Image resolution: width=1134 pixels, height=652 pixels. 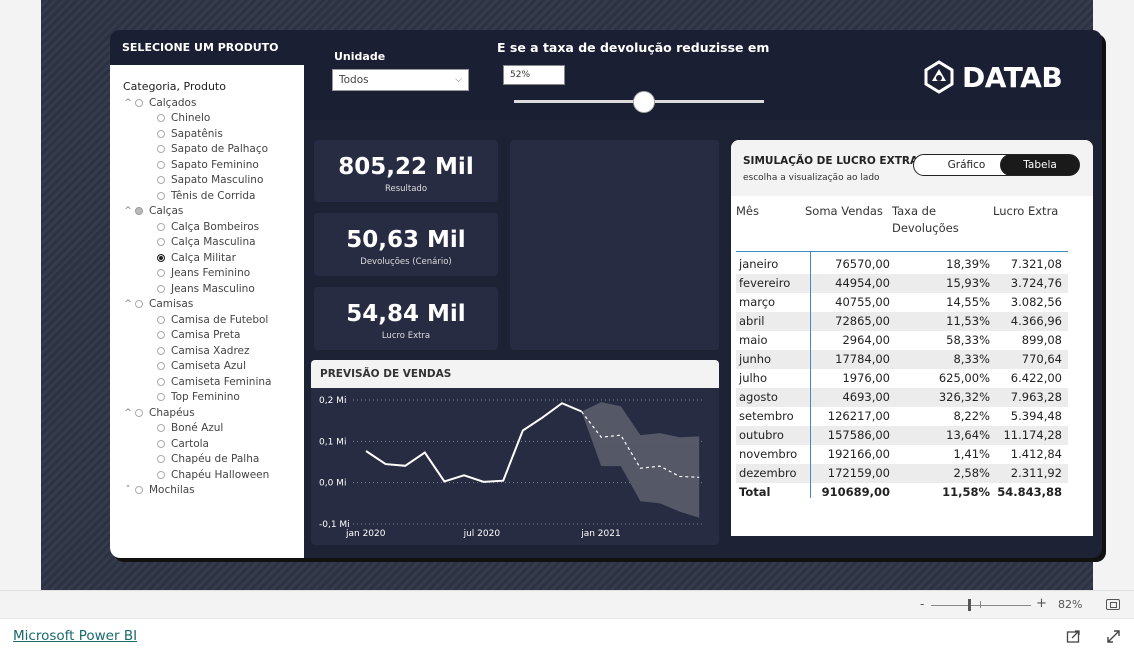 What do you see at coordinates (755, 492) in the screenshot?
I see `table-cell: Total` at bounding box center [755, 492].